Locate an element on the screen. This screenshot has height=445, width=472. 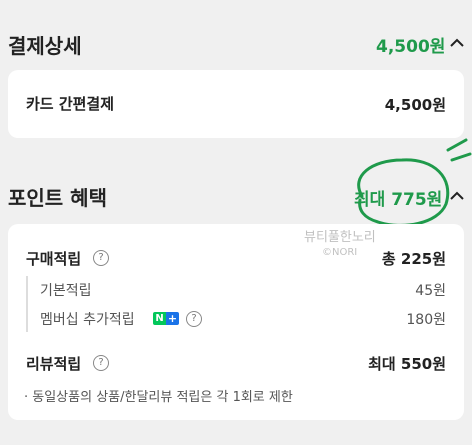
review-points-label: 리뷰적립 is located at coordinates (54, 364).